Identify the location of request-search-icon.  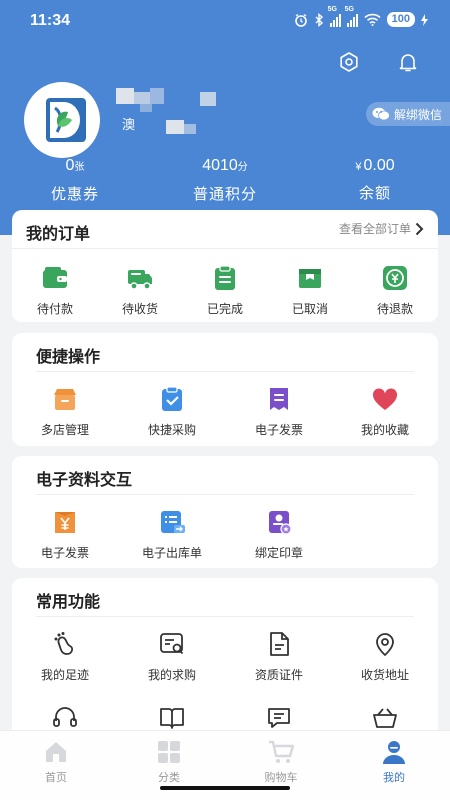
(172, 644).